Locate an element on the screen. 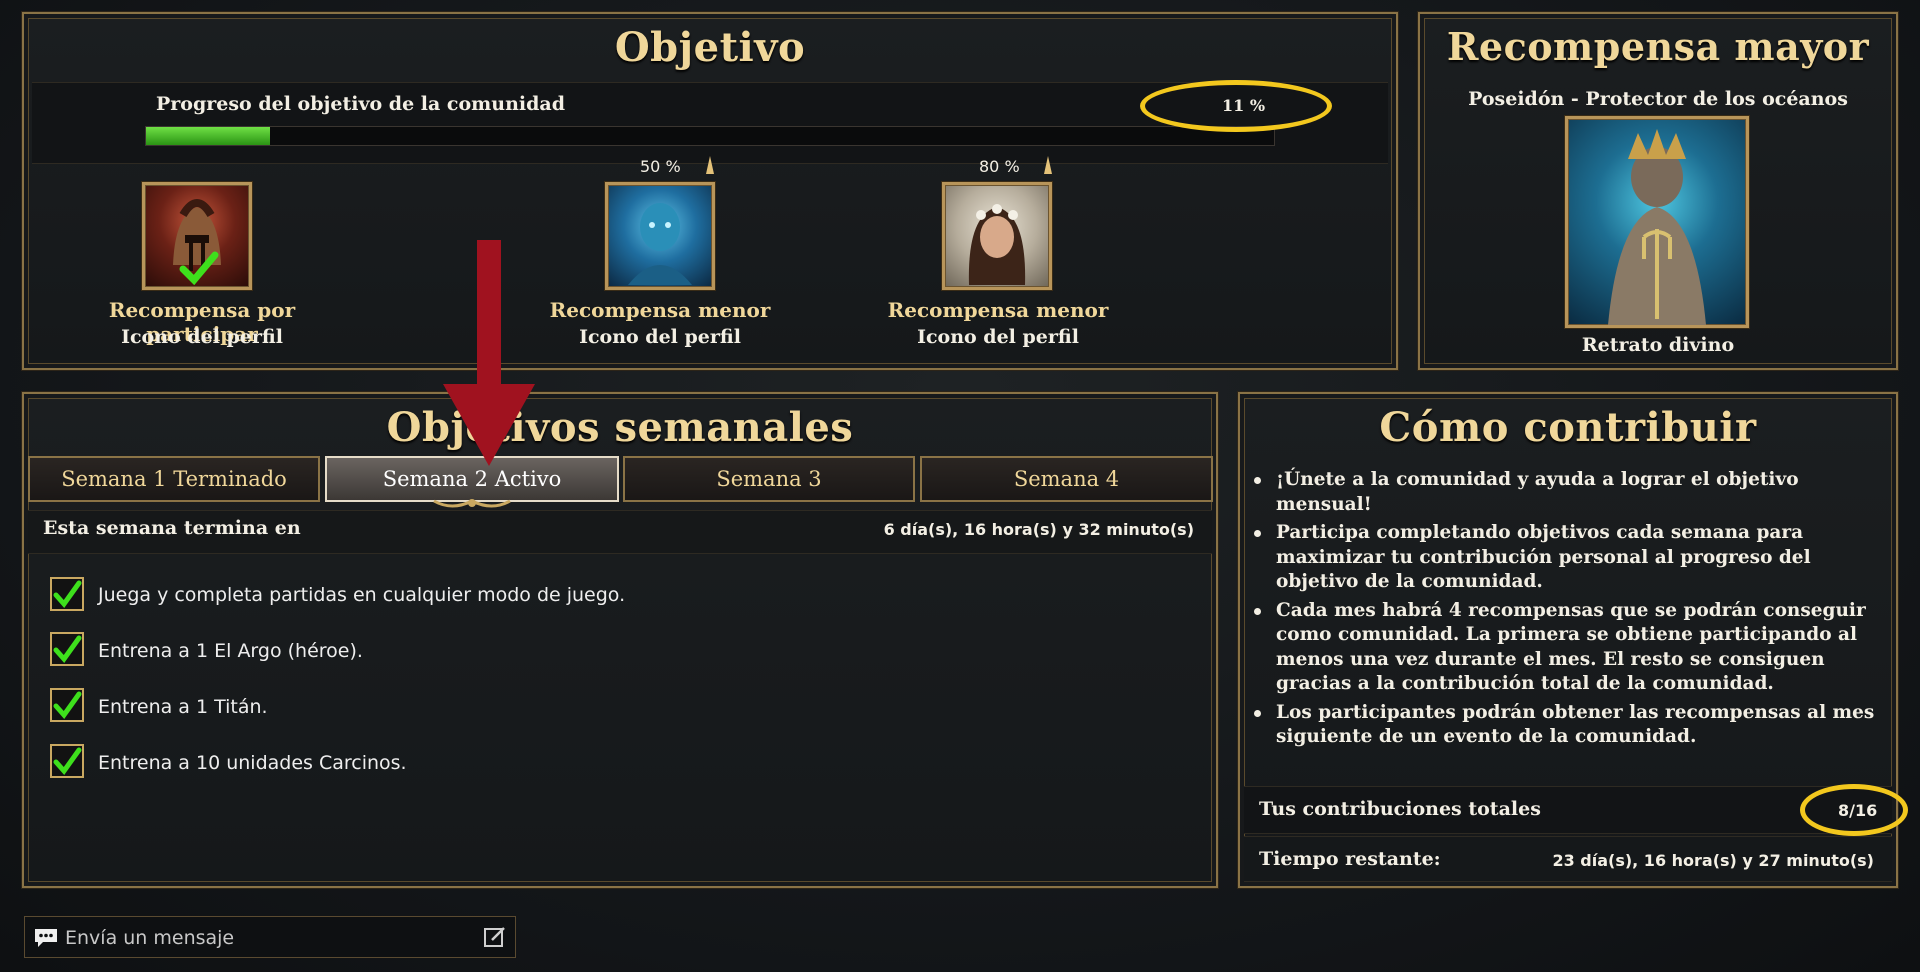 Image resolution: width=1920 pixels, height=972 pixels. compose-edit-icon is located at coordinates (495, 937).